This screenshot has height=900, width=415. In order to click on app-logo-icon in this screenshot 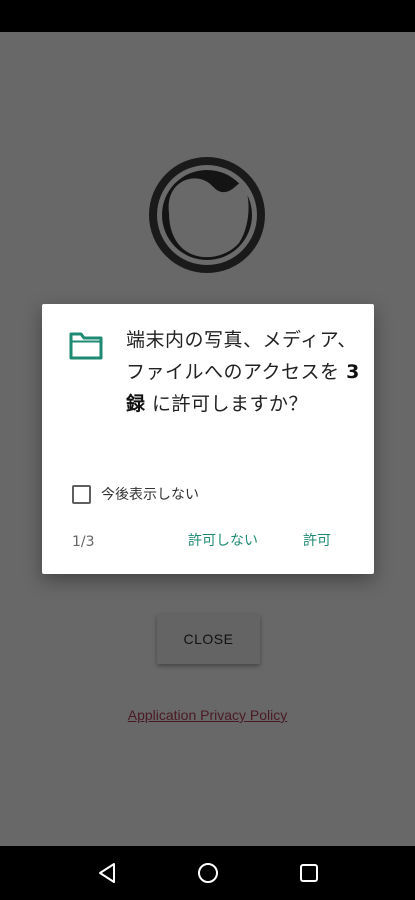, I will do `click(207, 215)`.